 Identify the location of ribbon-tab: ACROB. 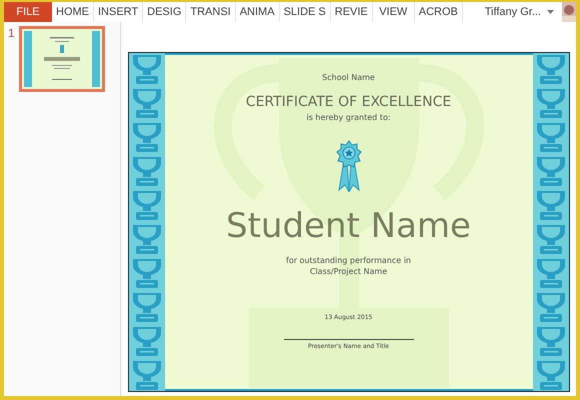
(438, 12).